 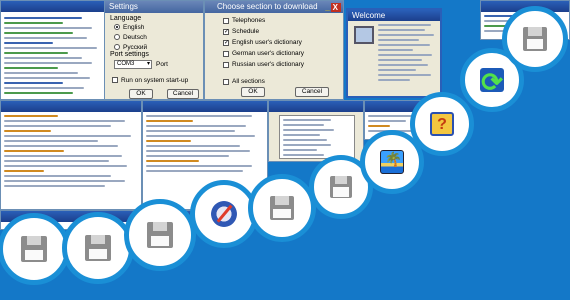 What do you see at coordinates (53, 50) in the screenshot?
I see `screenshot-document-editor` at bounding box center [53, 50].